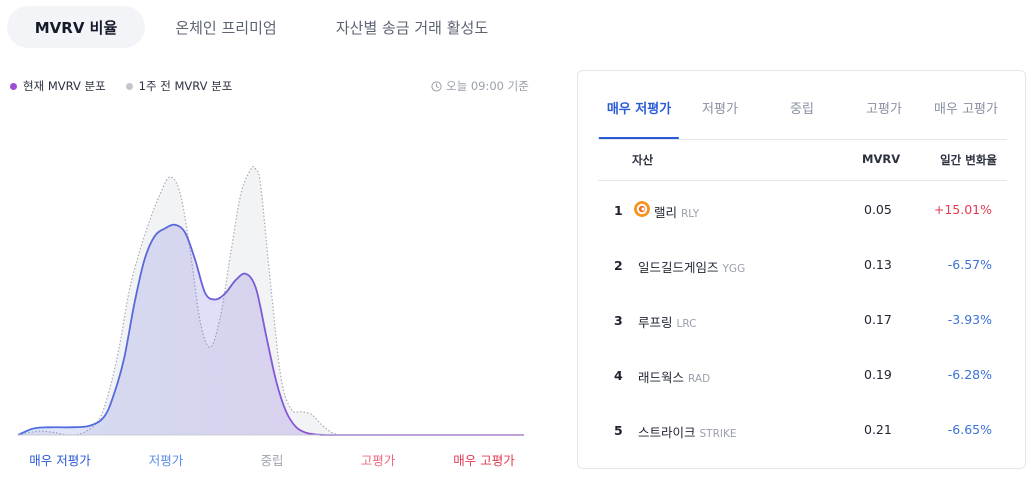 The image size is (1036, 480). I want to click on panel-tab-neutral: 중립, so click(802, 116).